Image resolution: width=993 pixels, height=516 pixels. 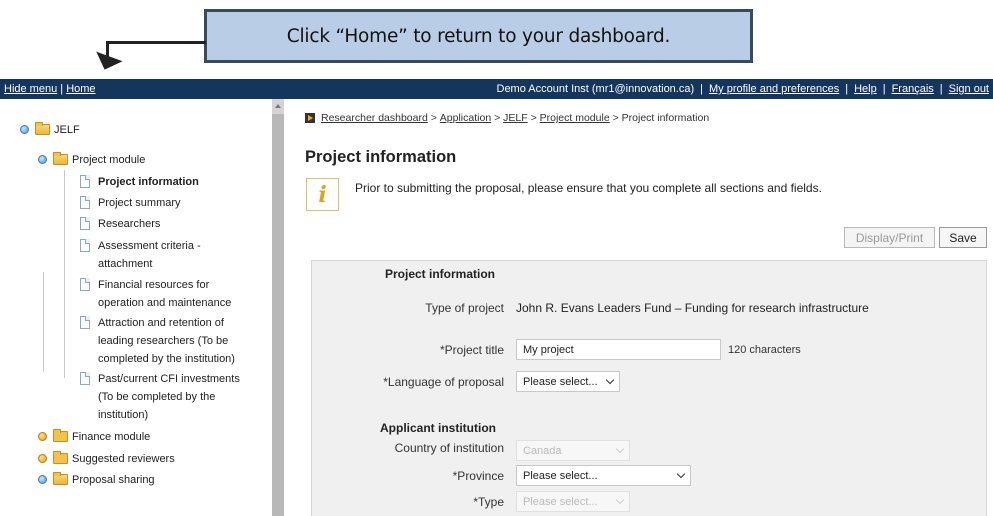 What do you see at coordinates (969, 89) in the screenshot?
I see `sign-out-link: Sign out` at bounding box center [969, 89].